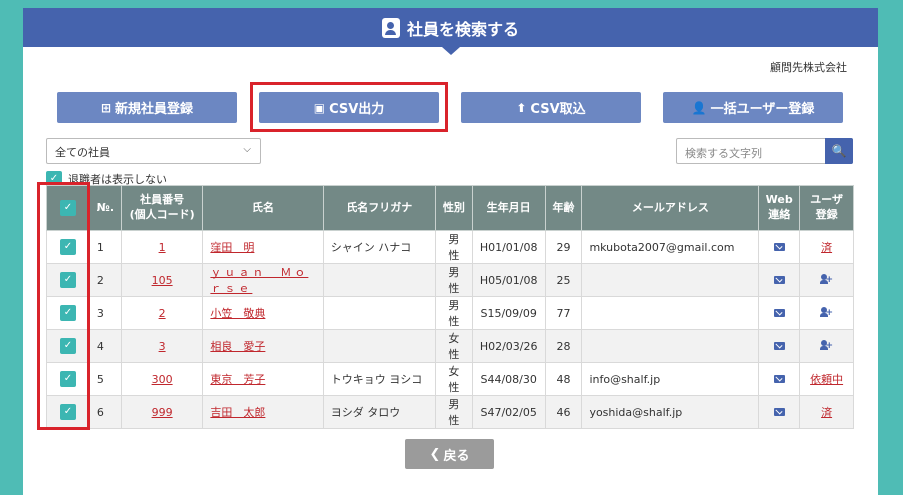 Image resolution: width=903 pixels, height=495 pixels. I want to click on row-employee-code-cell: 2, so click(162, 313).